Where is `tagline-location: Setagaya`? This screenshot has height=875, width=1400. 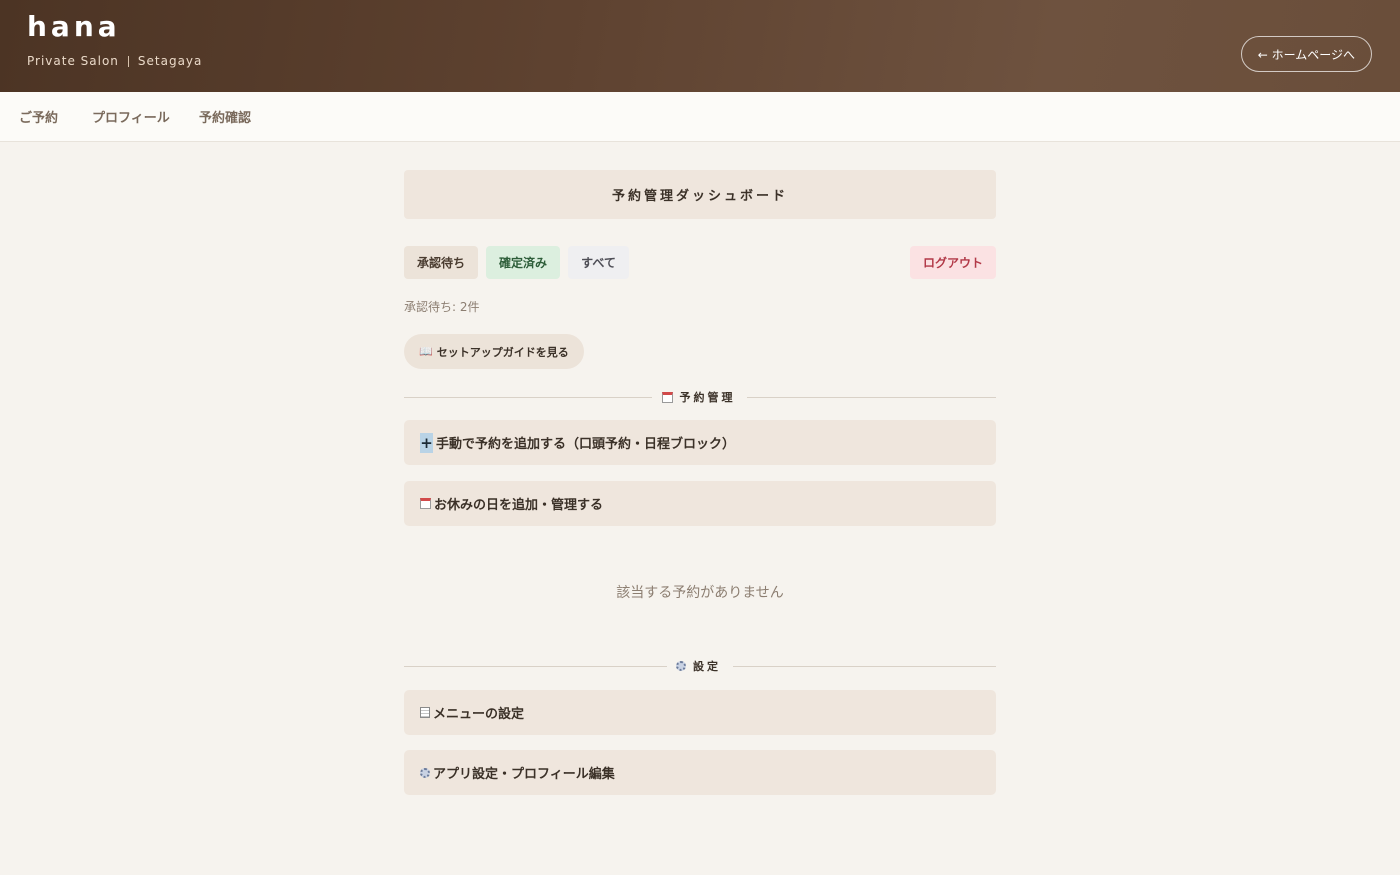 tagline-location: Setagaya is located at coordinates (170, 61).